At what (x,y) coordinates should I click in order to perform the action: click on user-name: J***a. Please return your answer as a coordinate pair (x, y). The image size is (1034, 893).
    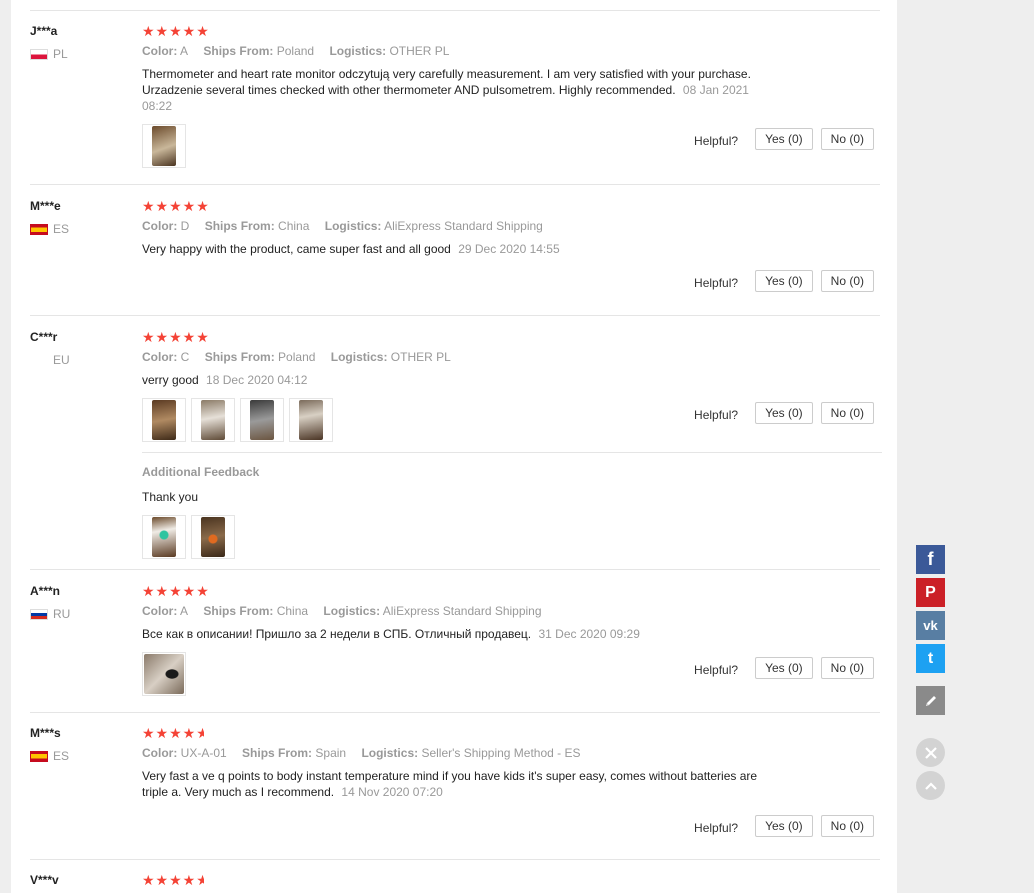
    Looking at the image, I should click on (44, 31).